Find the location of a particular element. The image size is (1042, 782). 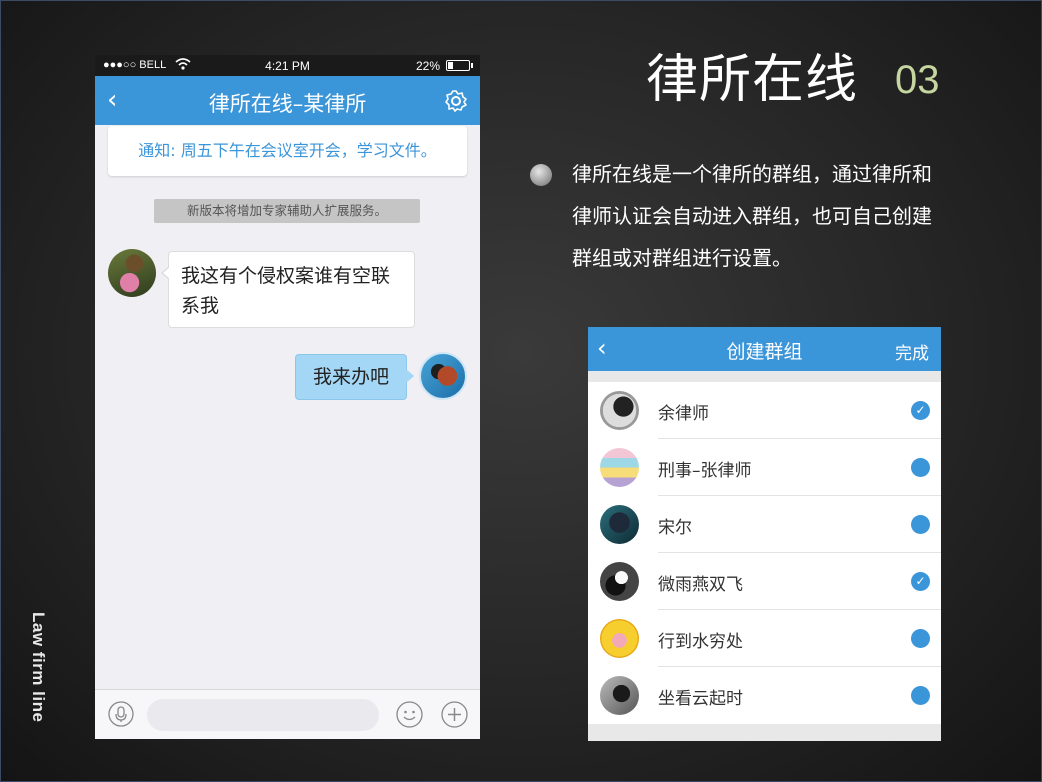

member-name: 刑事–张律师 is located at coordinates (705, 471).